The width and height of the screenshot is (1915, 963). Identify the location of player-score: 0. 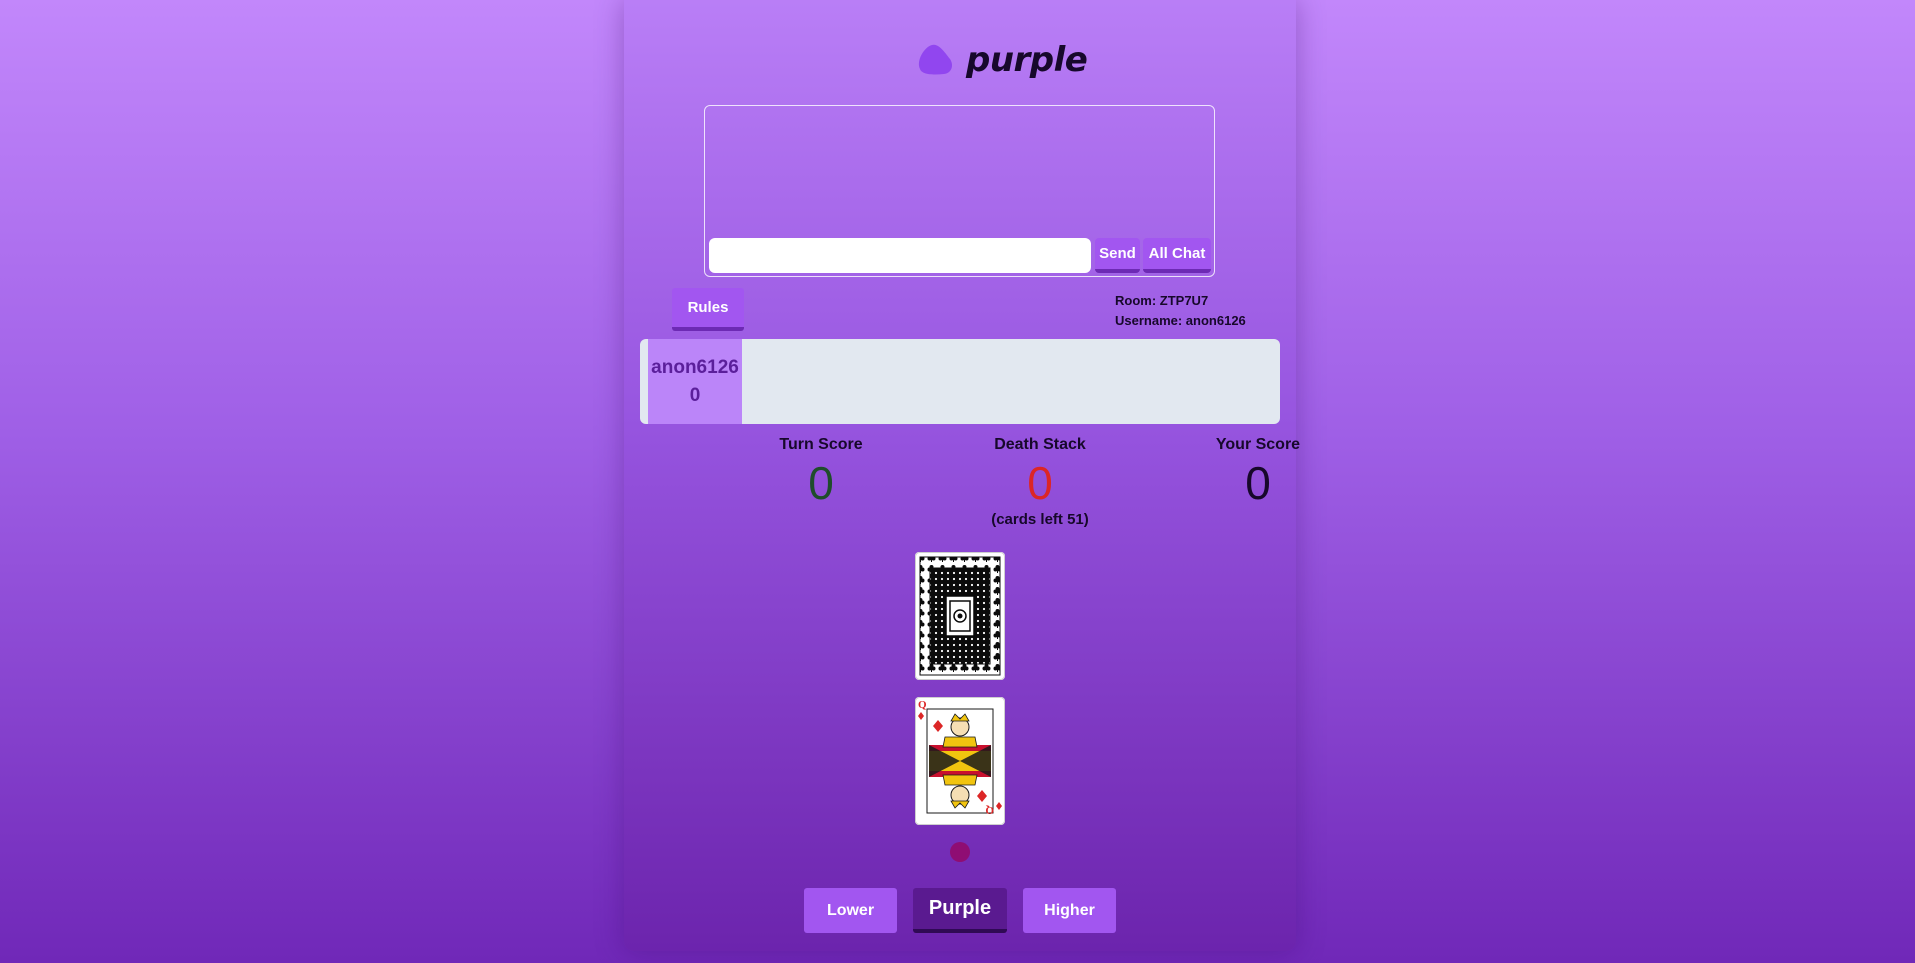
(695, 395).